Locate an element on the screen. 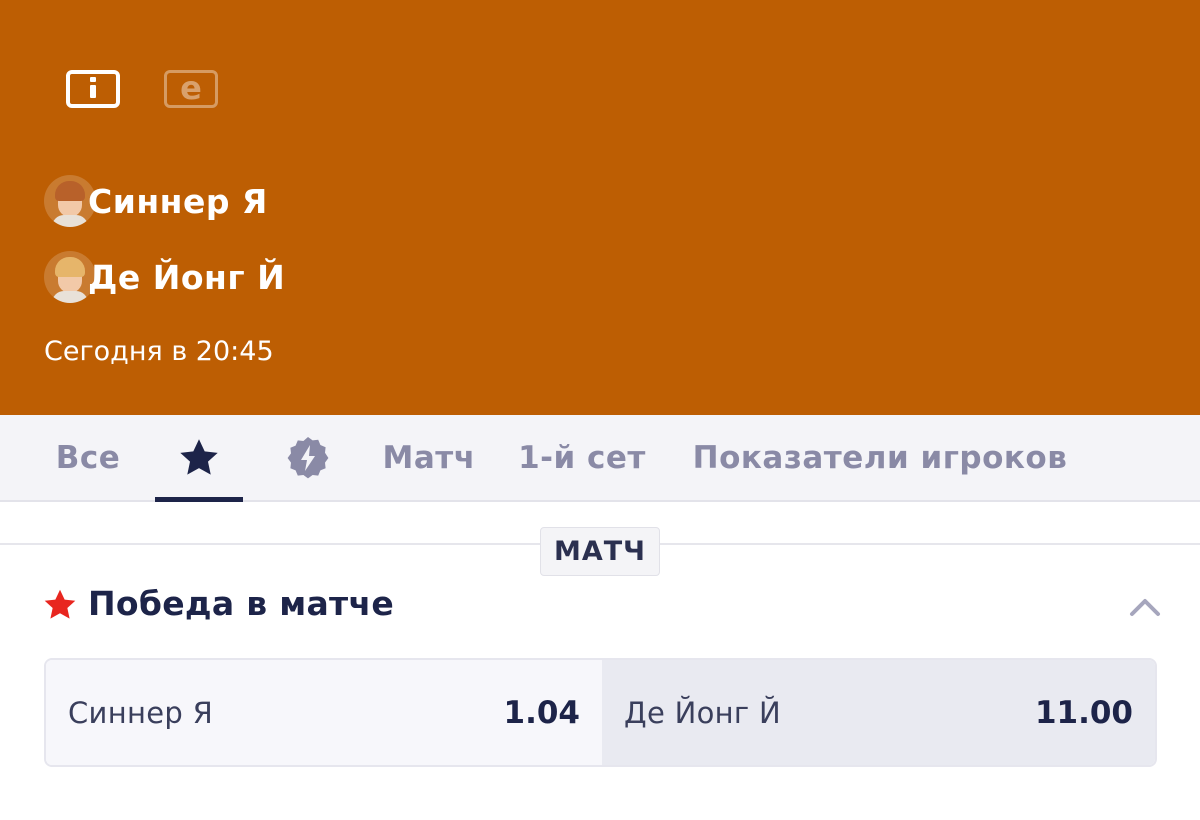 The image size is (1200, 820). outcome-odds: 11.00 is located at coordinates (1083, 712).